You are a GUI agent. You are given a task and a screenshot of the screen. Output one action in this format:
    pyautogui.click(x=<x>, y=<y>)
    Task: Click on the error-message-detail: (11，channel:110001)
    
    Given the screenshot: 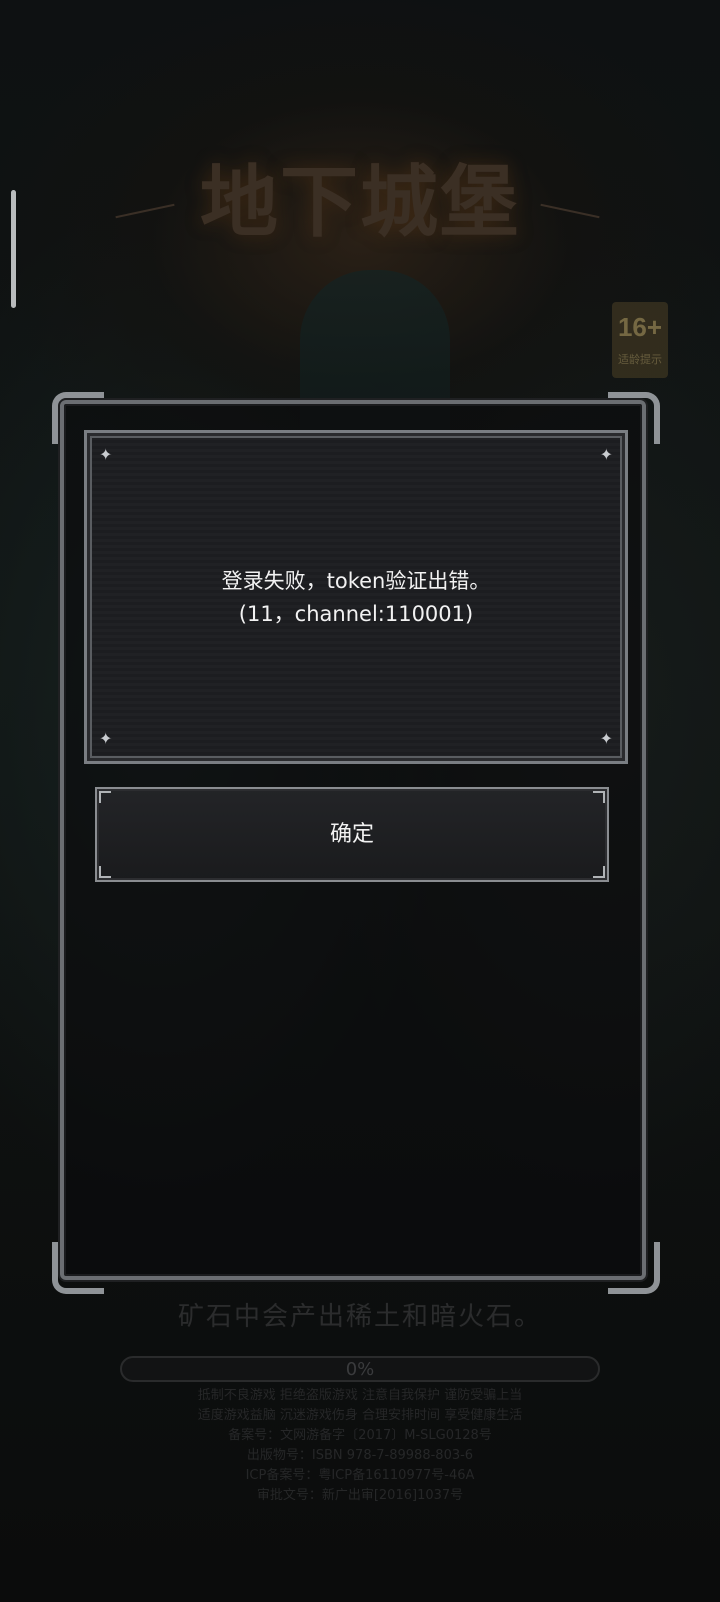 What is the action you would take?
    pyautogui.click(x=356, y=614)
    